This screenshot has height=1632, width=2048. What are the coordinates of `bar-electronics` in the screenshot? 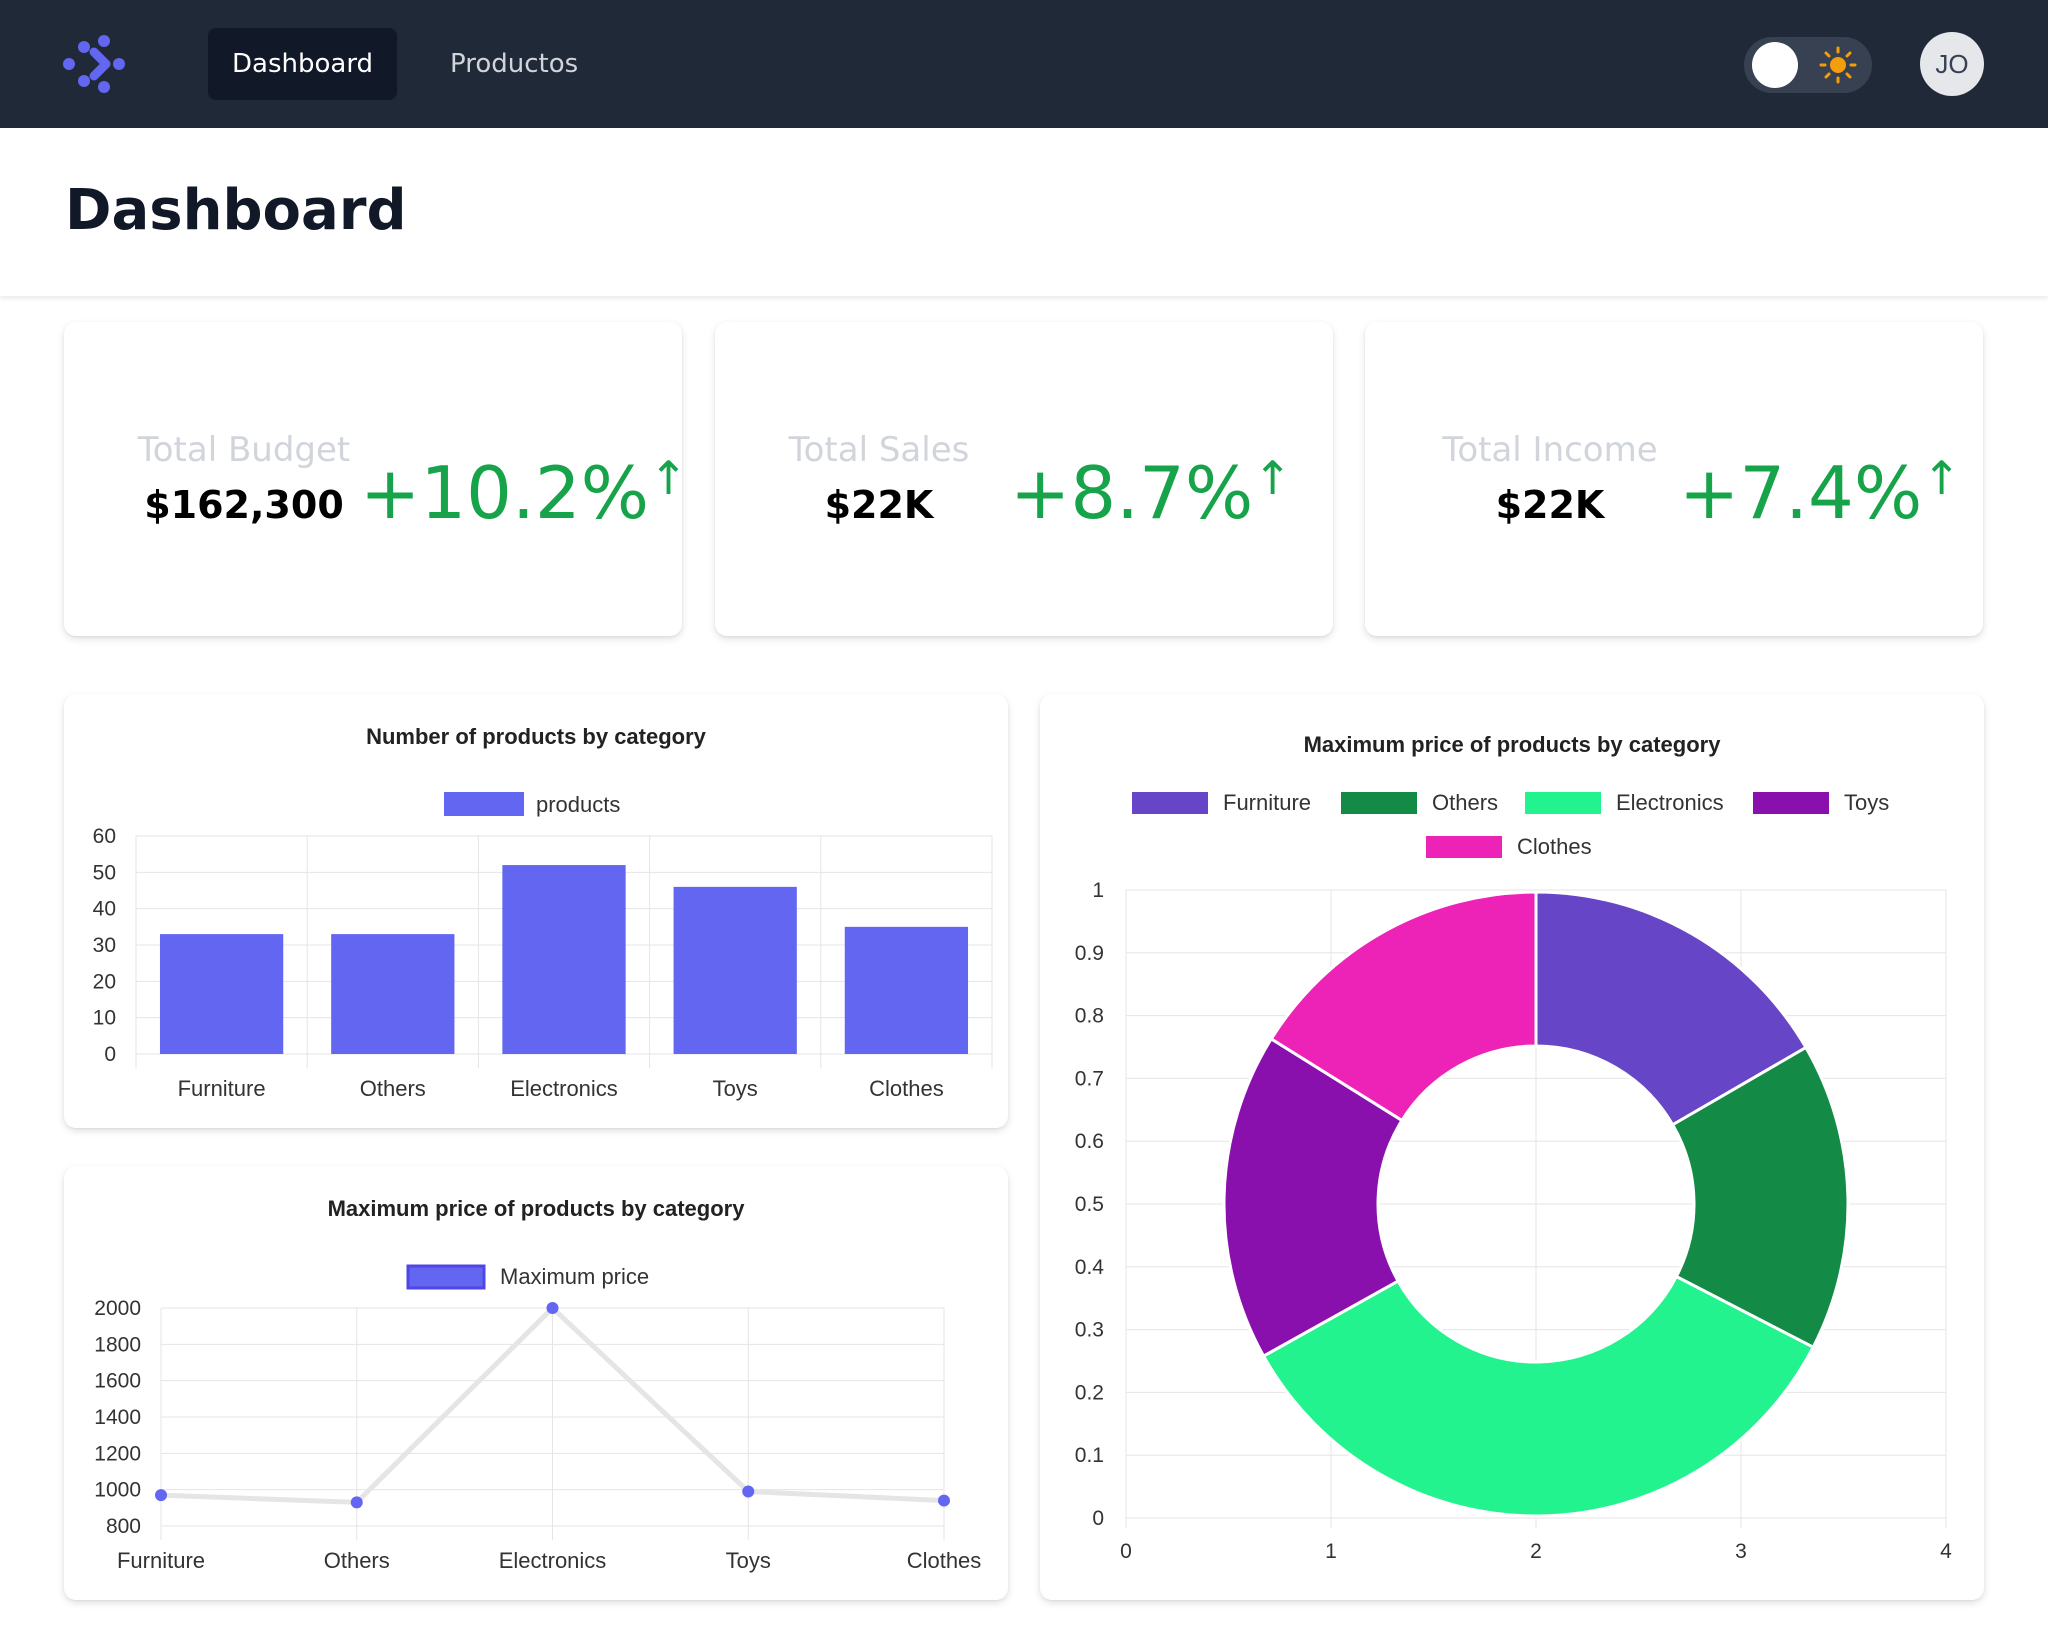 It's located at (564, 959).